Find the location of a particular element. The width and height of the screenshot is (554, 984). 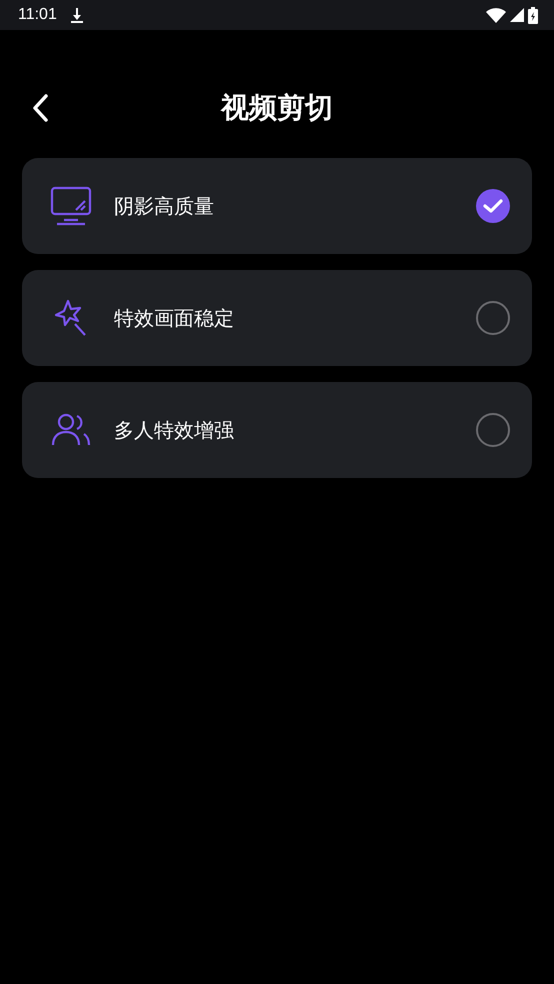

download-icon is located at coordinates (76, 15).